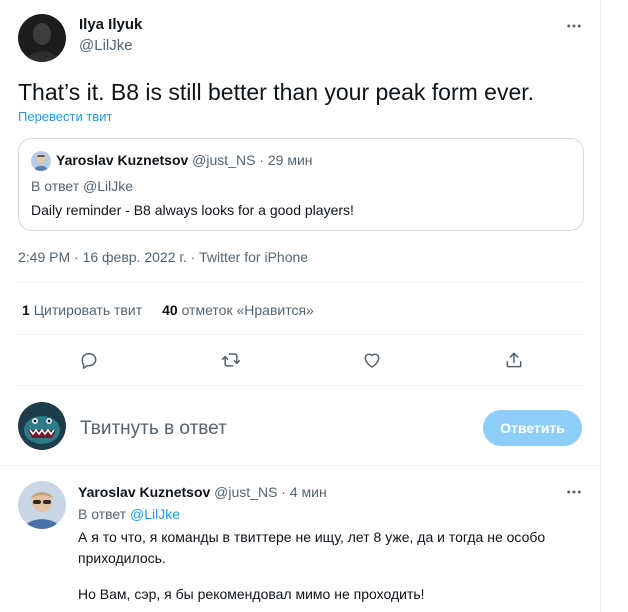 The image size is (628, 612). What do you see at coordinates (372, 360) in the screenshot?
I see `like-icon` at bounding box center [372, 360].